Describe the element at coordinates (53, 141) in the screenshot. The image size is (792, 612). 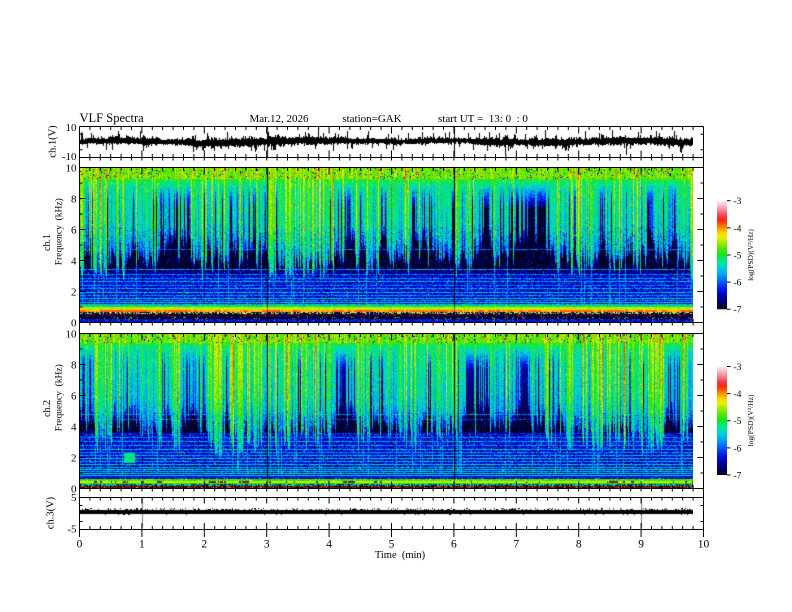
I see `svg-text: ch.1(V)` at that location.